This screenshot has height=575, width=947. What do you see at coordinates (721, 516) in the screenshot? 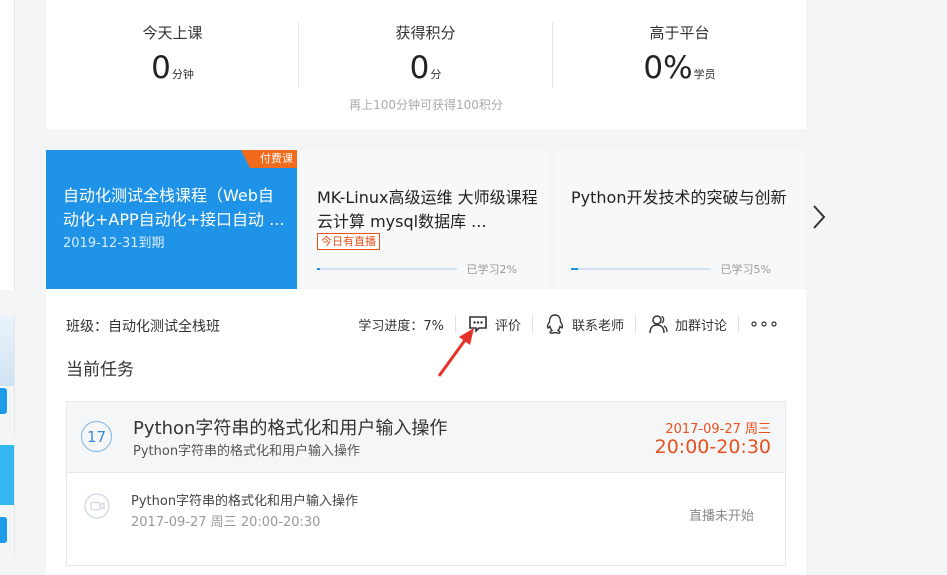
I see `lesson-status: 直播未开始` at bounding box center [721, 516].